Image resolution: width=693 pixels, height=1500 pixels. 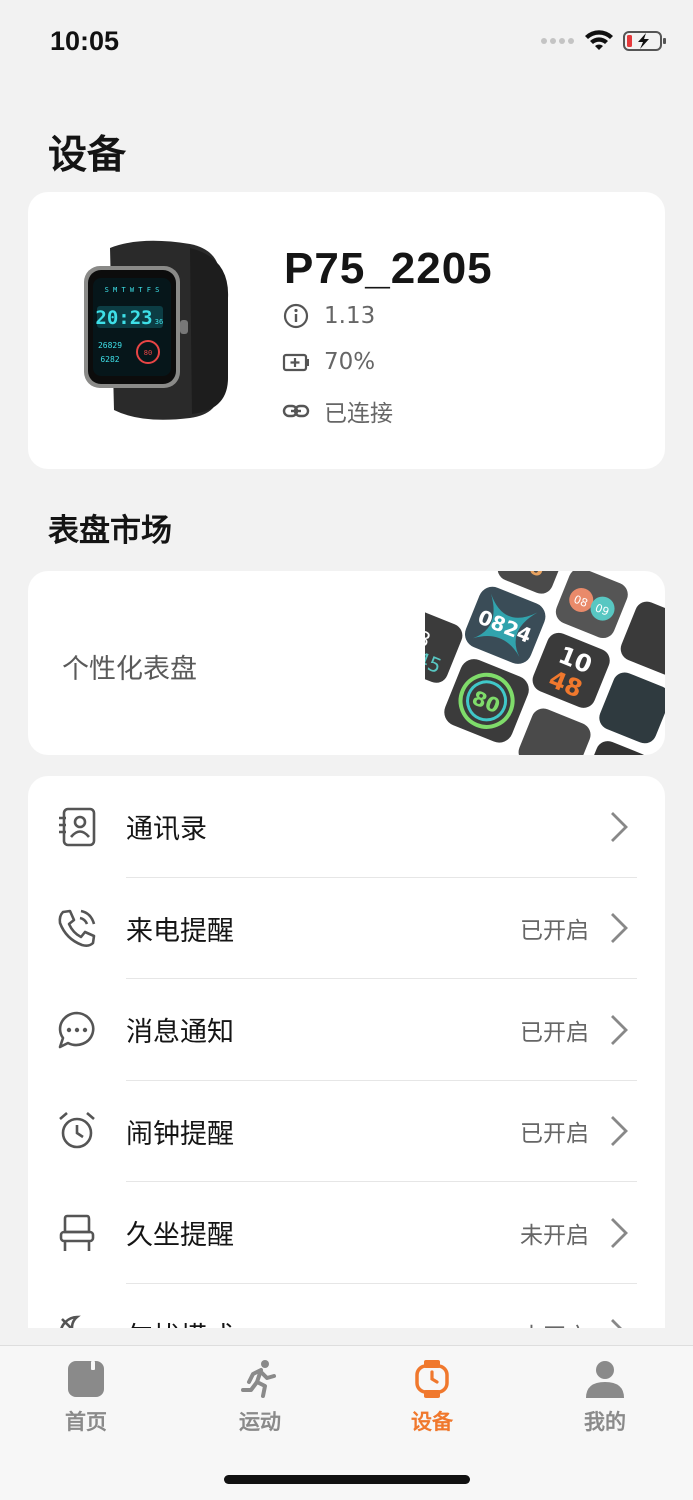 I want to click on battery-level: 70%, so click(x=350, y=362).